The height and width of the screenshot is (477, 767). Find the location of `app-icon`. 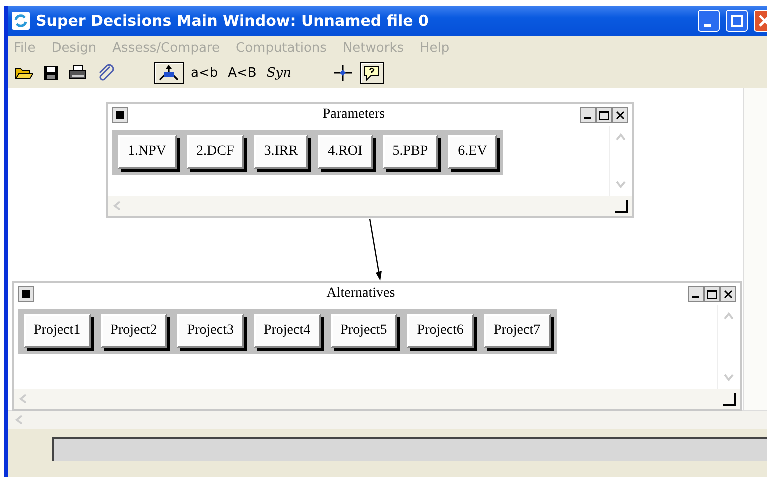

app-icon is located at coordinates (21, 21).